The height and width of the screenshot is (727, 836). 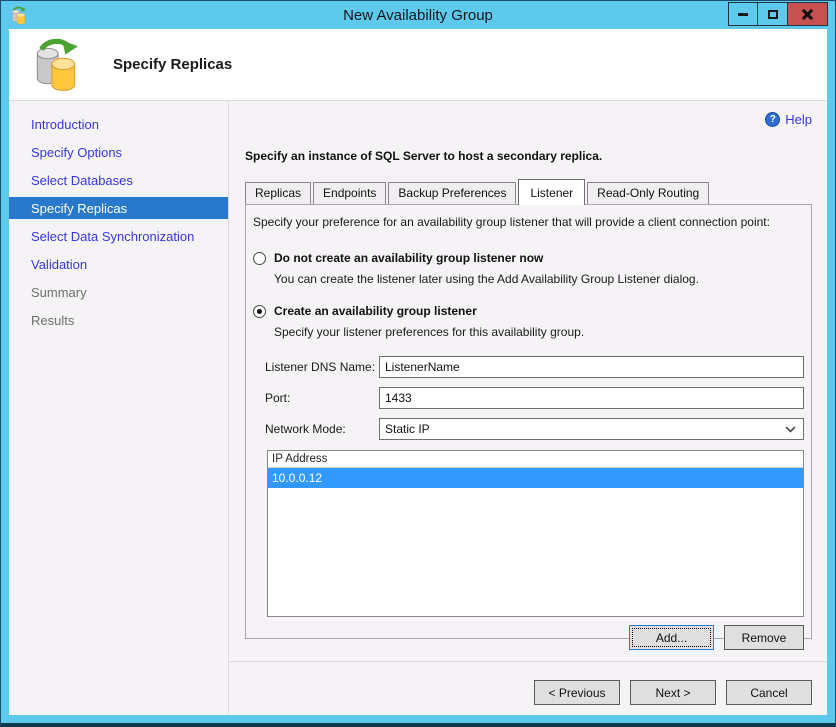 What do you see at coordinates (648, 193) in the screenshot?
I see `tab-read-only-routing: Read-Only Routing` at bounding box center [648, 193].